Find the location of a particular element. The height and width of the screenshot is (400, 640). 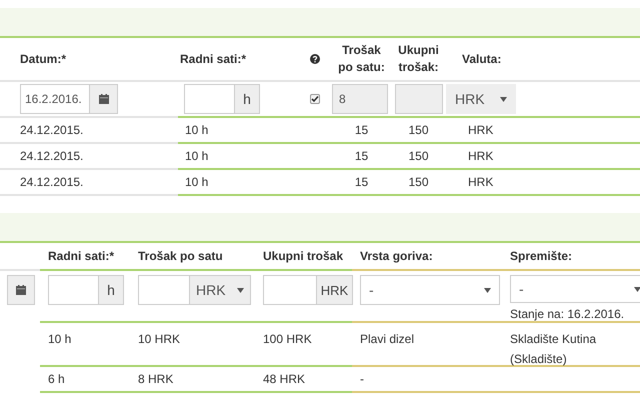

stock-note: Stanje na: 16.2.2016. is located at coordinates (567, 314).